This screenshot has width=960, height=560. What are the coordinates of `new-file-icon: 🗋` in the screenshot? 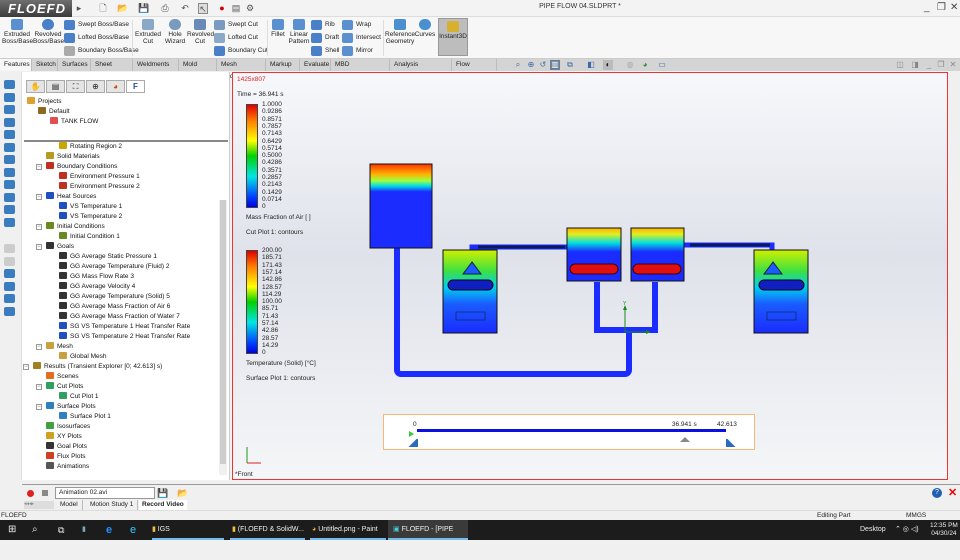 It's located at (103, 8).